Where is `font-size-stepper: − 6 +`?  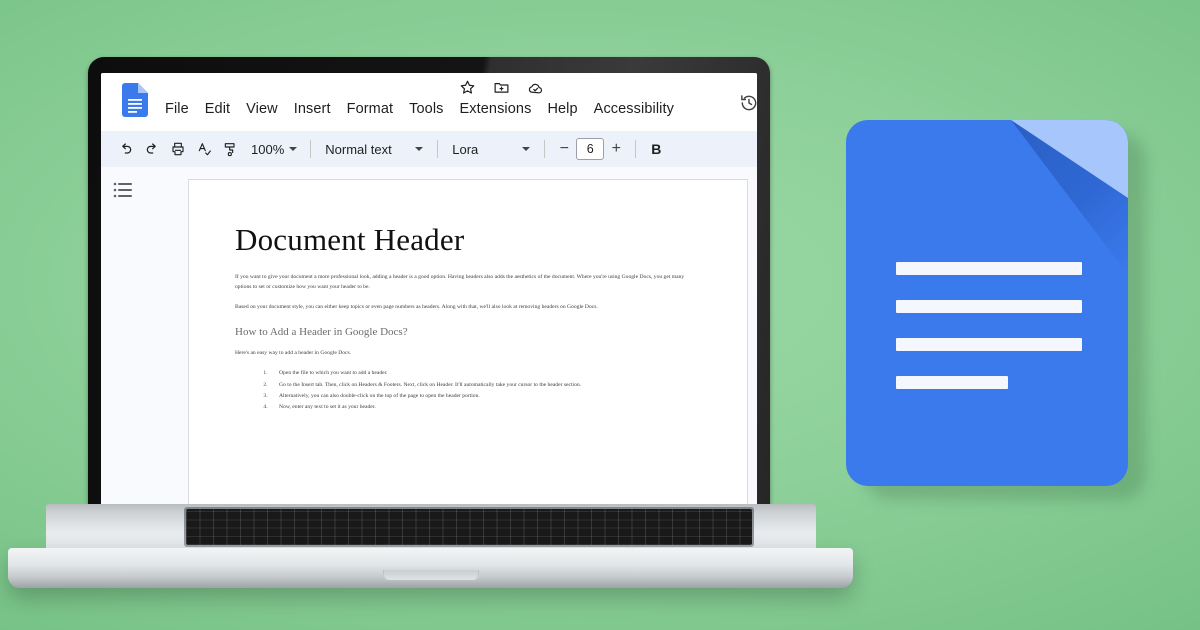
font-size-stepper: − 6 + is located at coordinates (590, 149).